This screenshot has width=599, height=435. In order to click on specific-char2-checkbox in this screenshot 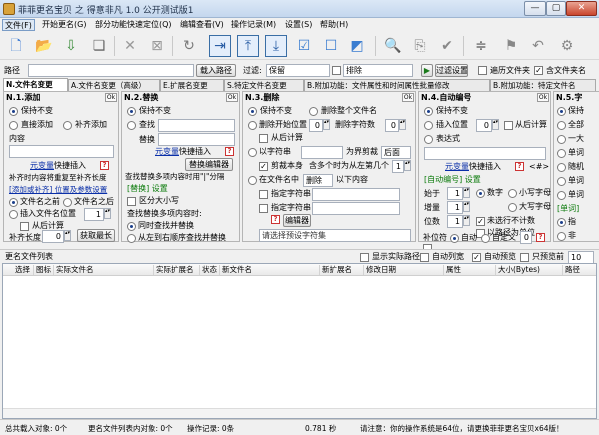, I will do `click(263, 208)`.